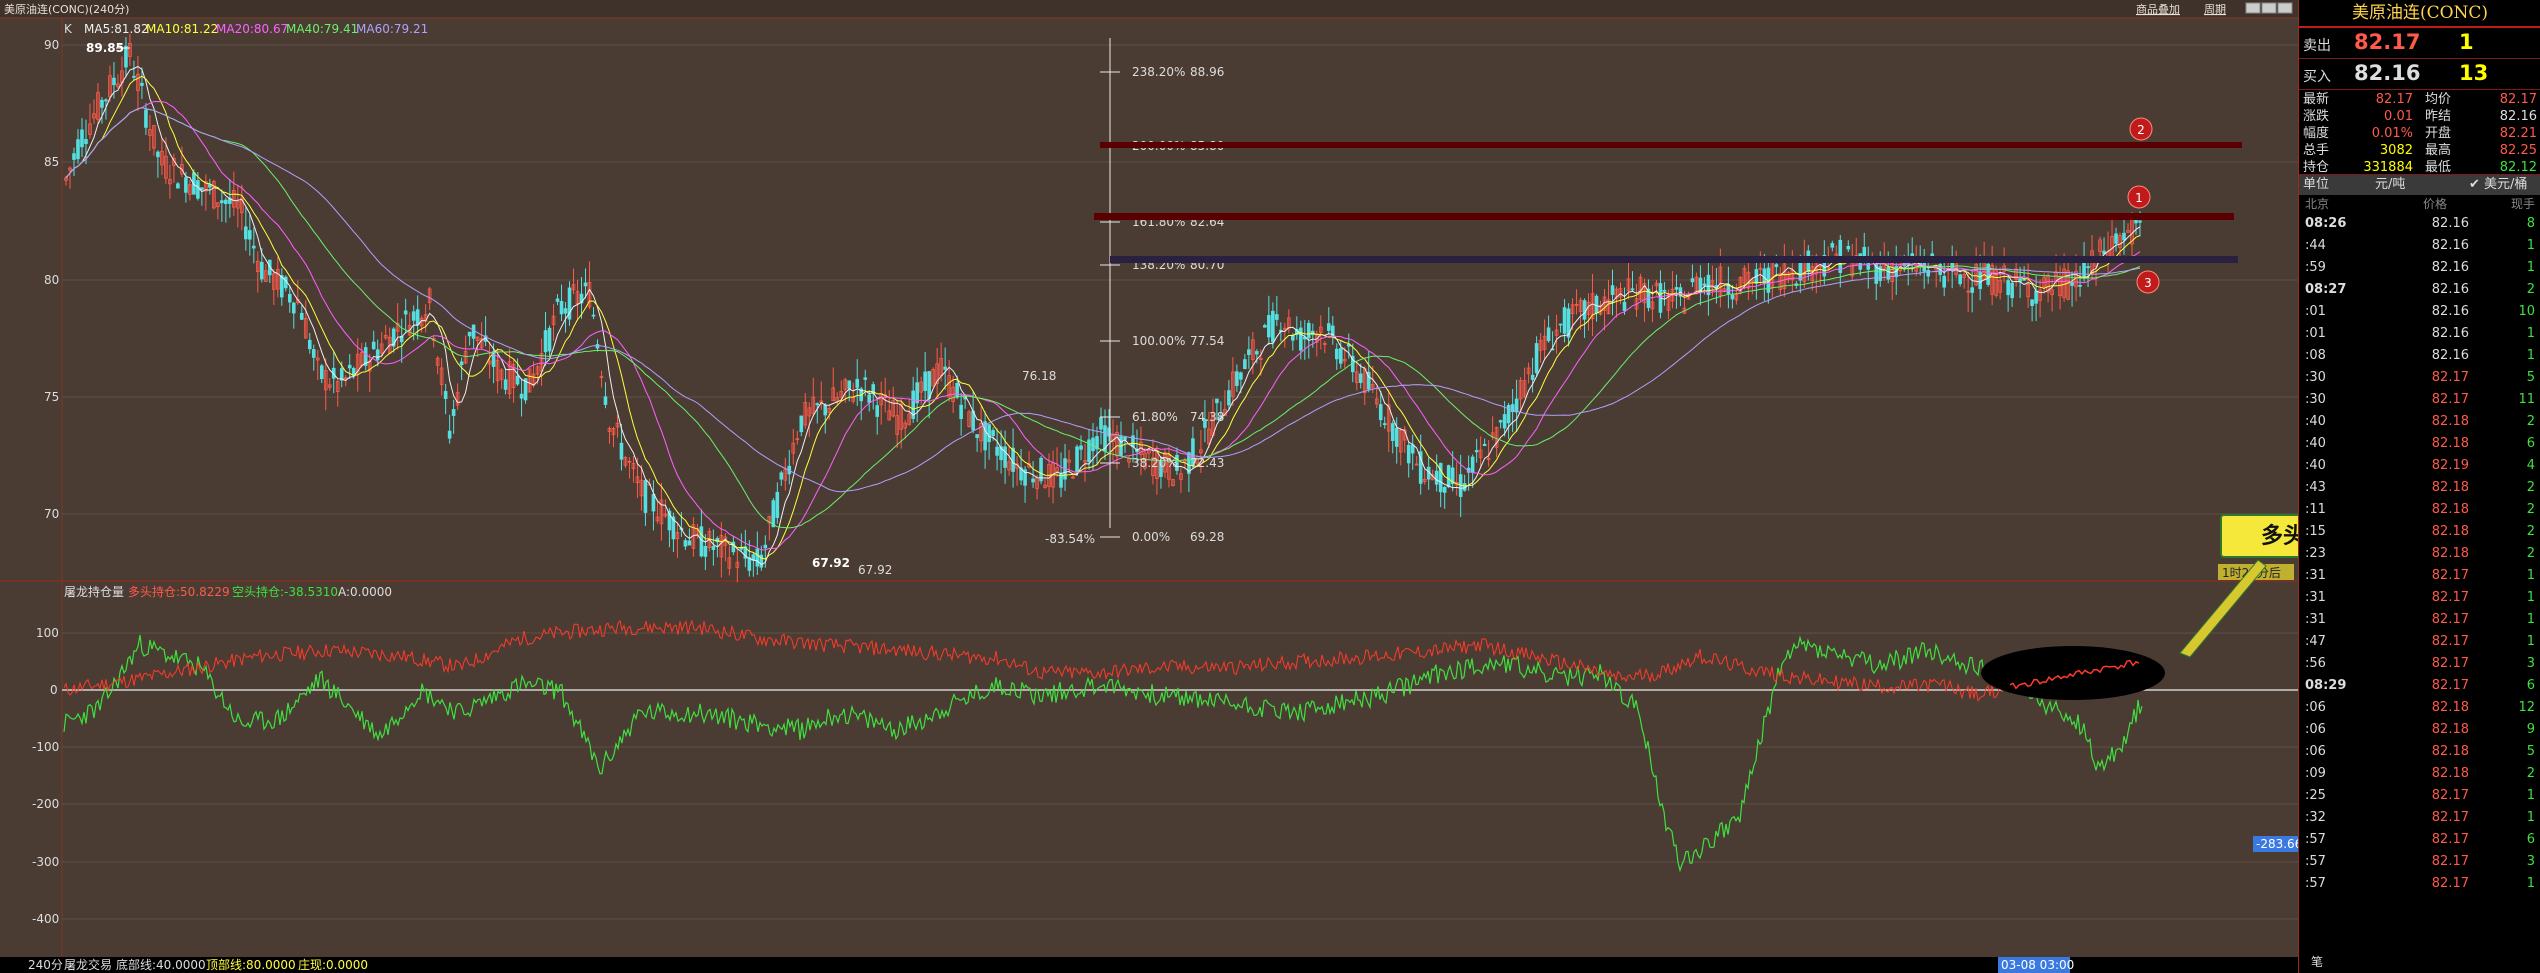  What do you see at coordinates (2419, 74) in the screenshot?
I see `buy-row: 买入 82.16 13` at bounding box center [2419, 74].